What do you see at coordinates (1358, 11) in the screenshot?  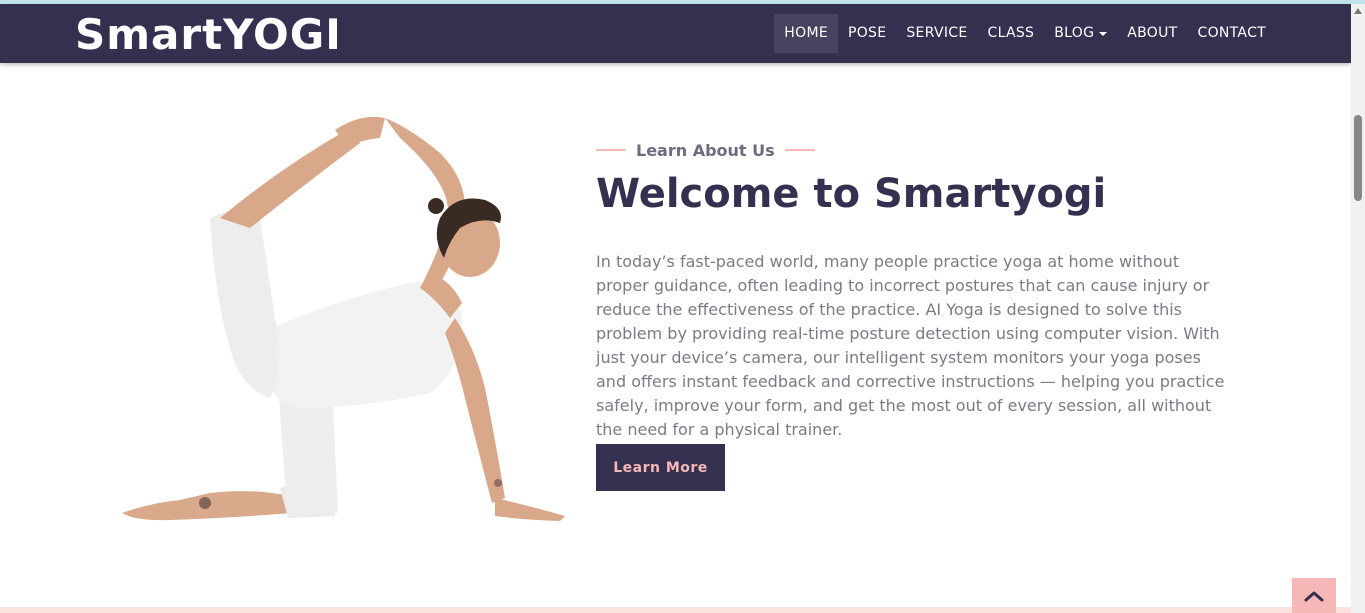 I see `scroll-up-arrow-icon` at bounding box center [1358, 11].